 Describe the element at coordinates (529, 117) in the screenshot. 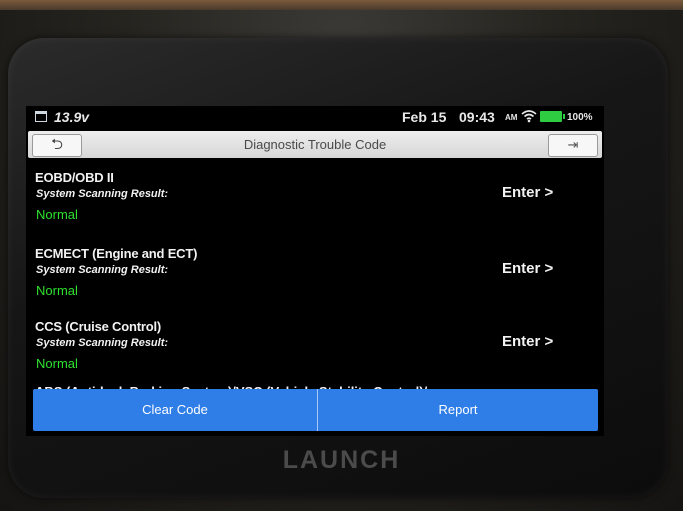

I see `wifi-icon` at that location.